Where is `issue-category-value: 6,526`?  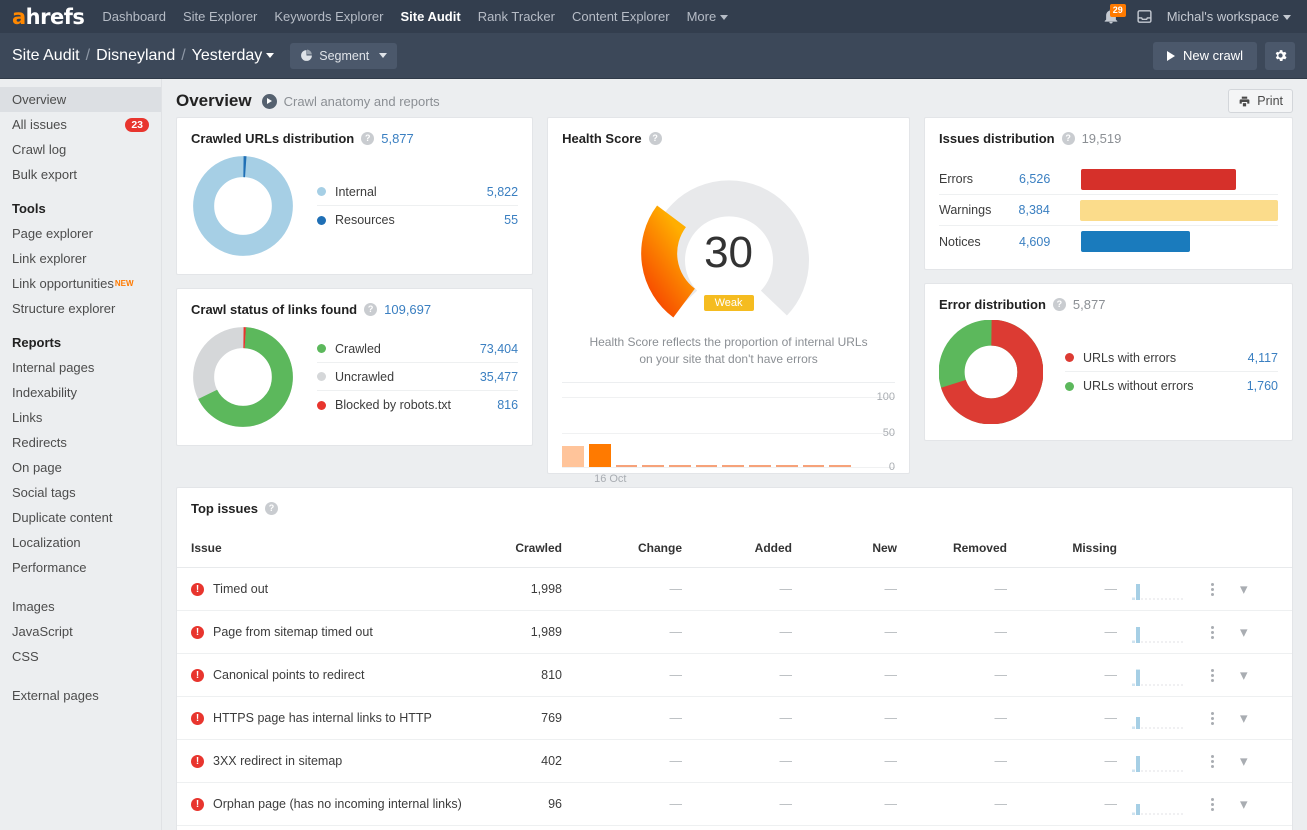 issue-category-value: 6,526 is located at coordinates (1050, 179).